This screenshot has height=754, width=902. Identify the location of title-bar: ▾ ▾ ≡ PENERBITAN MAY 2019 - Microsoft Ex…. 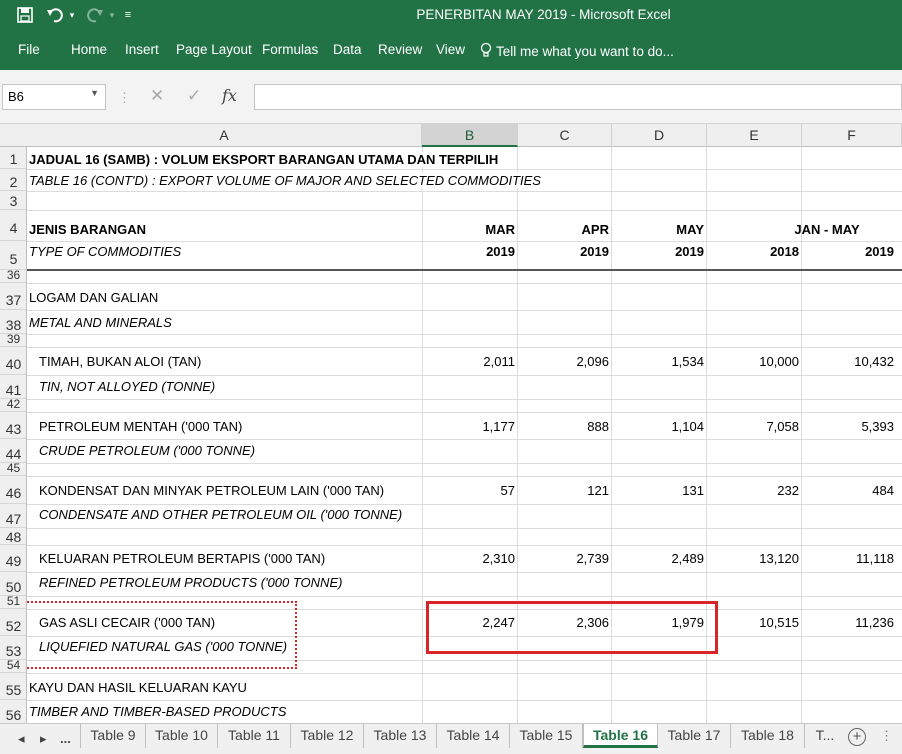
(451, 16).